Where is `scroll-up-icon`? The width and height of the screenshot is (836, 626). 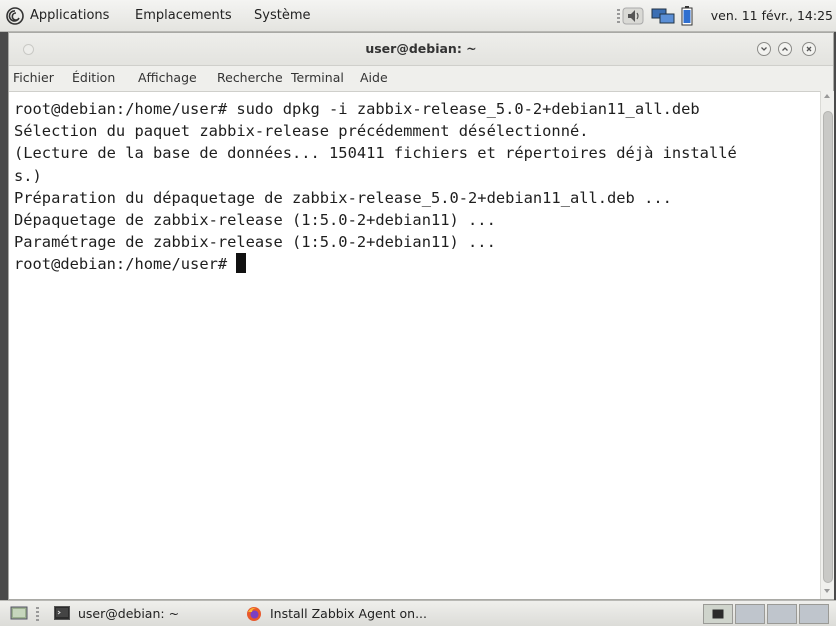 scroll-up-icon is located at coordinates (827, 96).